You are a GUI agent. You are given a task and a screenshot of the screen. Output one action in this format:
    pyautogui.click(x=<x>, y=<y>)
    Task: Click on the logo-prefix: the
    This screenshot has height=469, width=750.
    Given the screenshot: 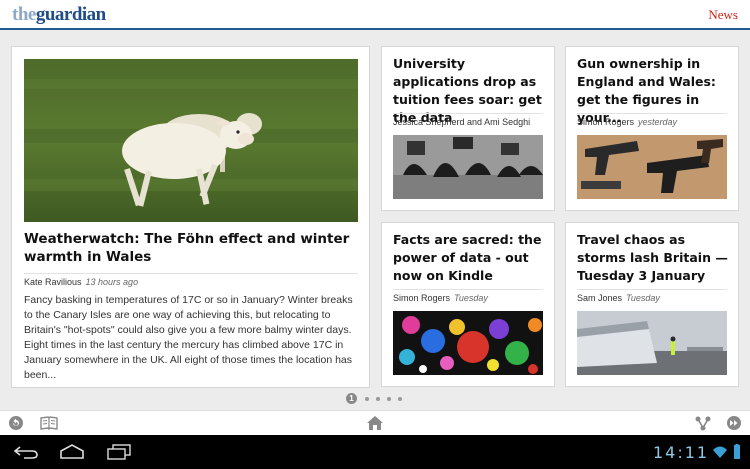 What is the action you would take?
    pyautogui.click(x=24, y=14)
    